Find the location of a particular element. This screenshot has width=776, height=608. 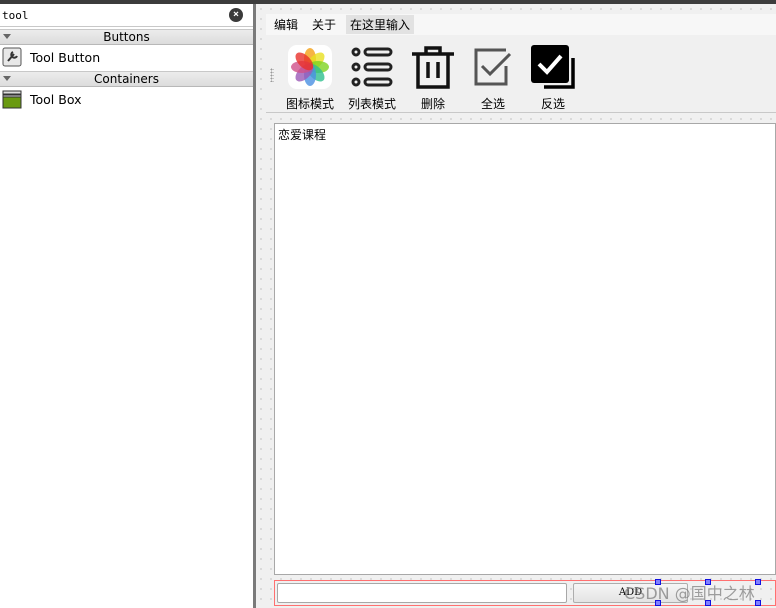

search-value: tool is located at coordinates (15, 15).